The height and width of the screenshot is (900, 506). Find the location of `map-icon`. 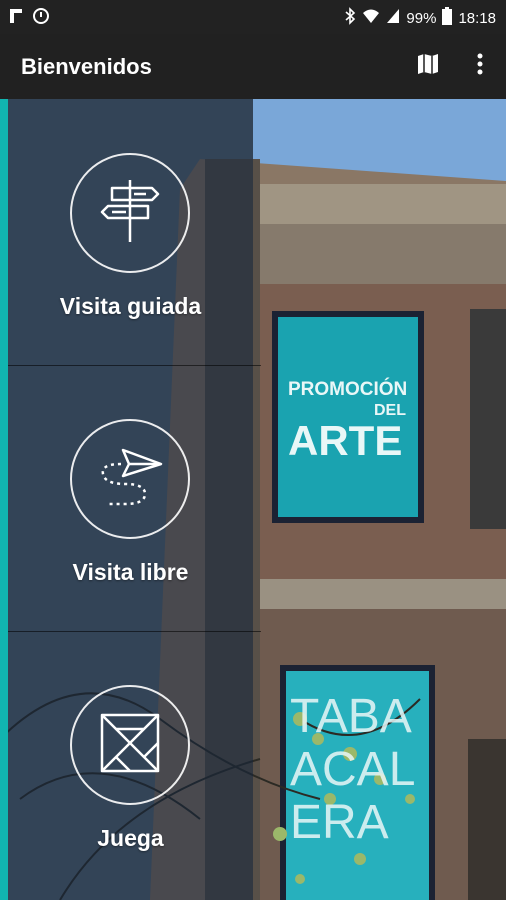

map-icon is located at coordinates (428, 66).